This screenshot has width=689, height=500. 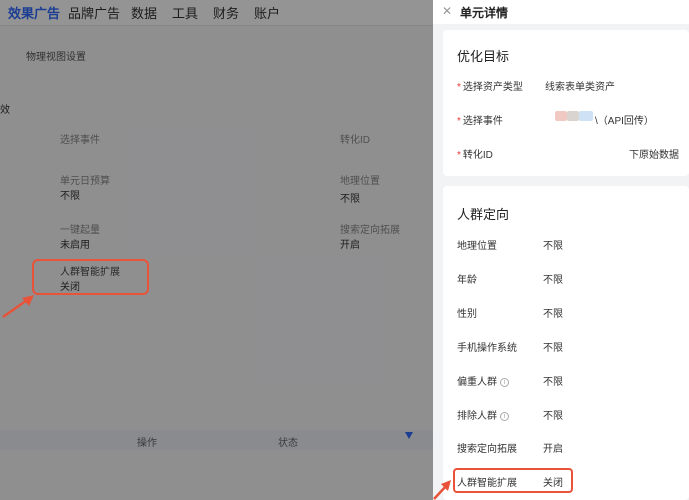 What do you see at coordinates (483, 380) in the screenshot?
I see `audience-row-label: 偏重人群 i` at bounding box center [483, 380].